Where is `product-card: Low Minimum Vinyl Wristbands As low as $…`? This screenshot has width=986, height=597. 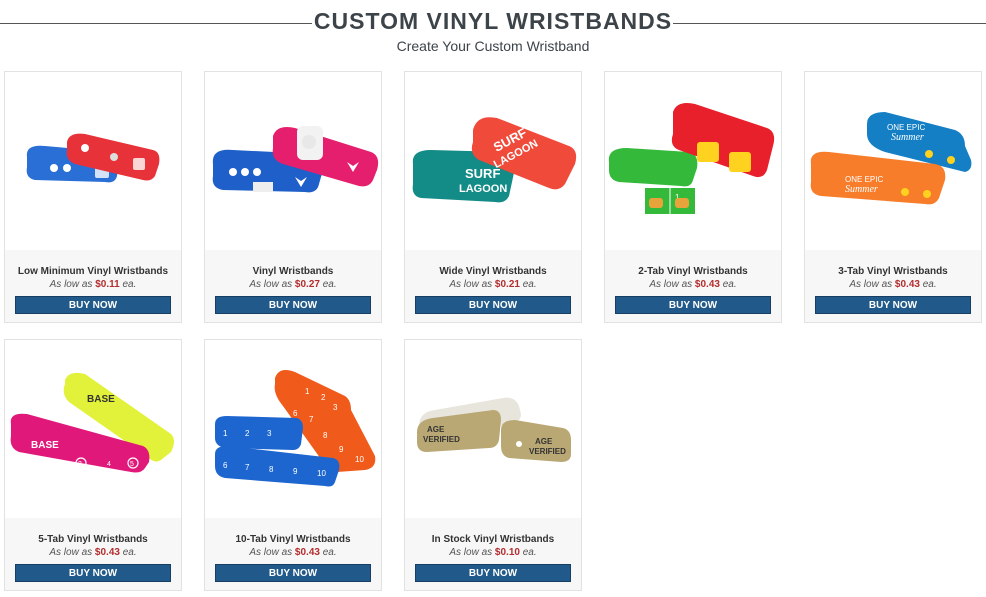
product-card: Low Minimum Vinyl Wristbands As low as $… is located at coordinates (93, 197).